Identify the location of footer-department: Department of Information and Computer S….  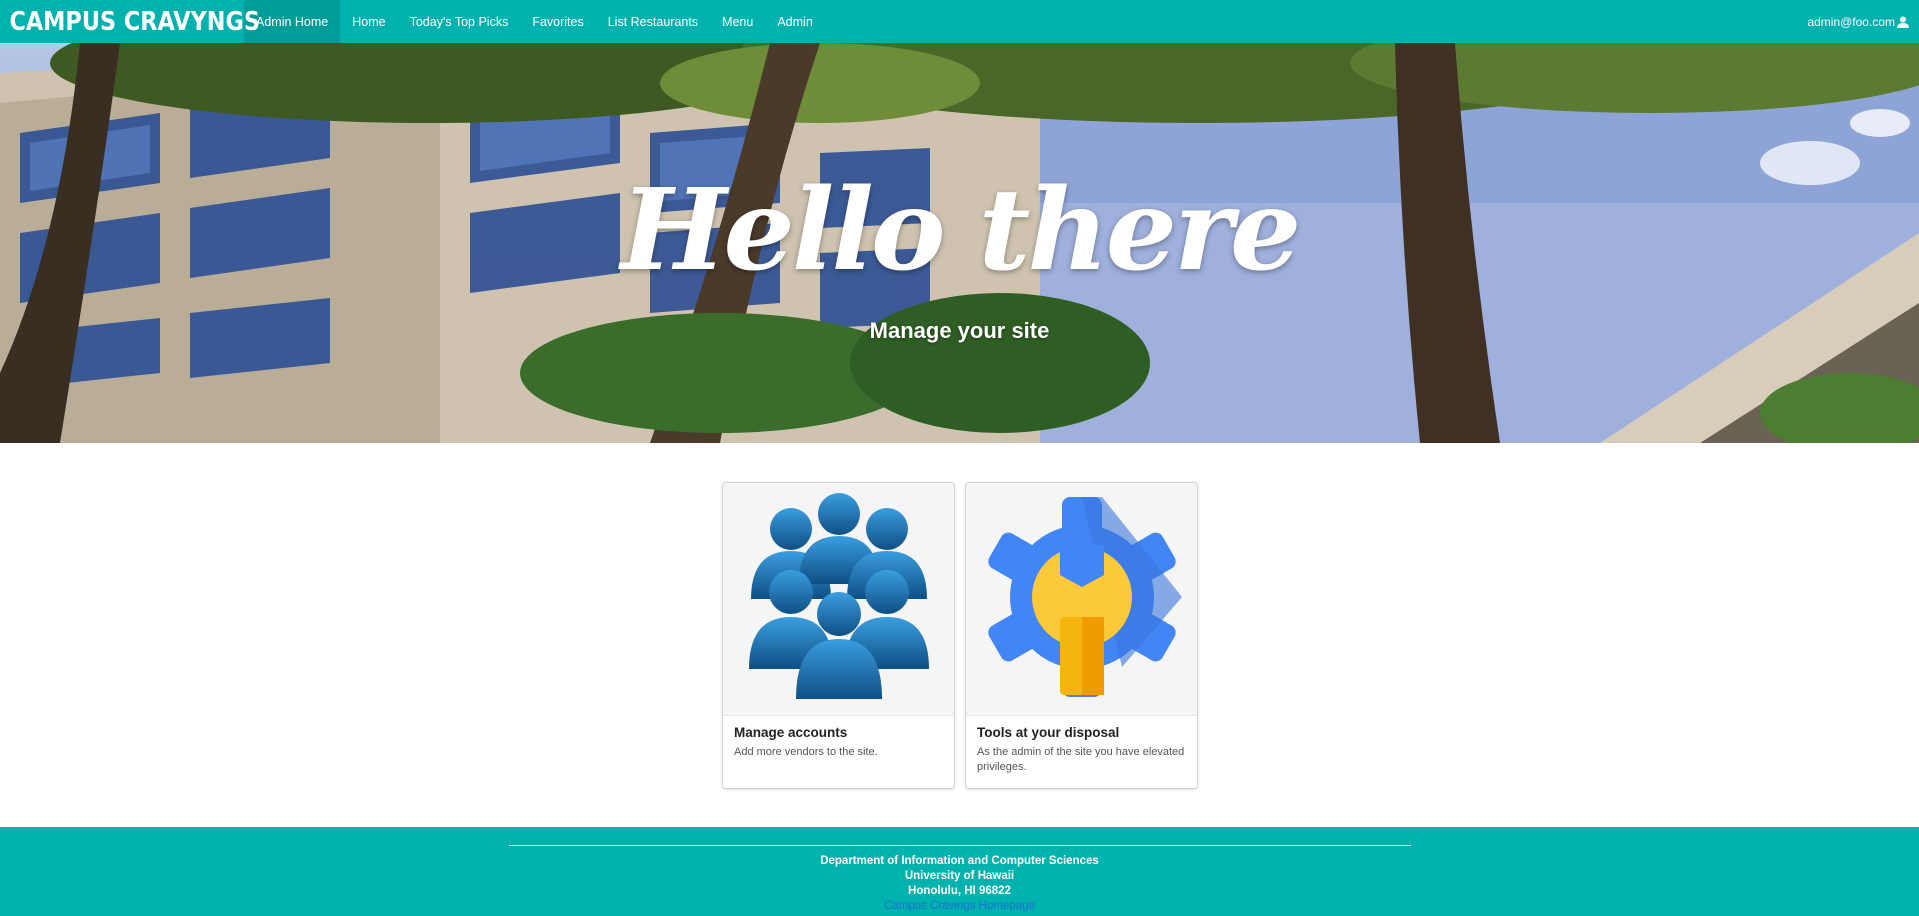
(959, 861).